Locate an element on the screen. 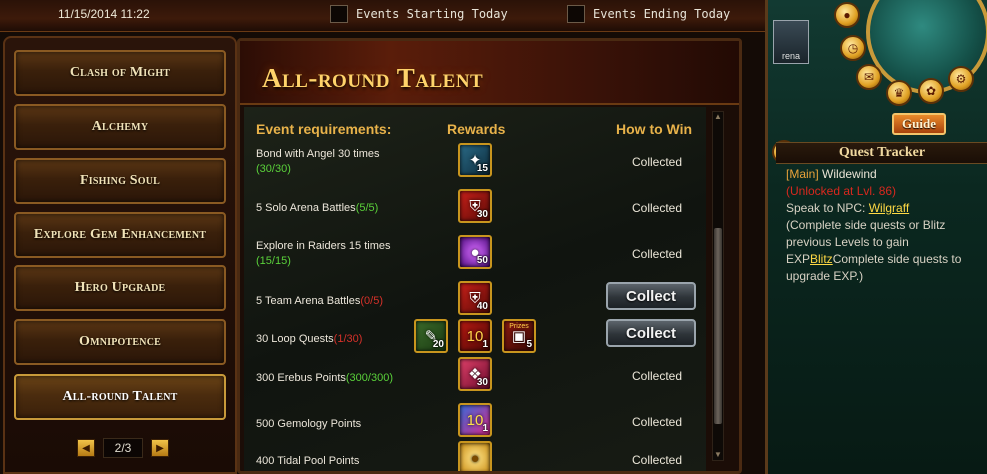 This screenshot has width=987, height=474. task-row-label: Bond with Angel 30 times (30/30) is located at coordinates (318, 161).